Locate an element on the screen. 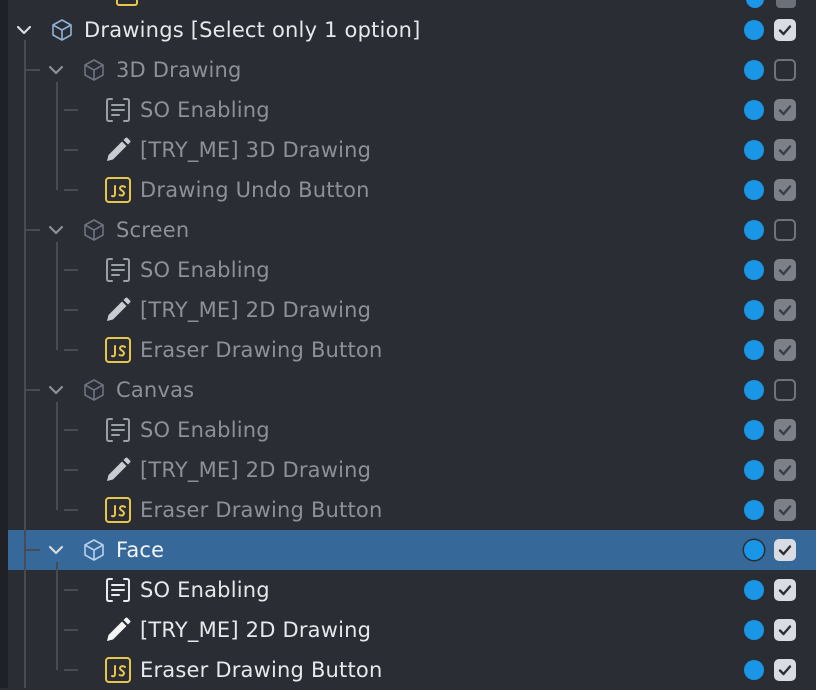  tree-row-root: Drawings [Select only 1 option] is located at coordinates (412, 30).